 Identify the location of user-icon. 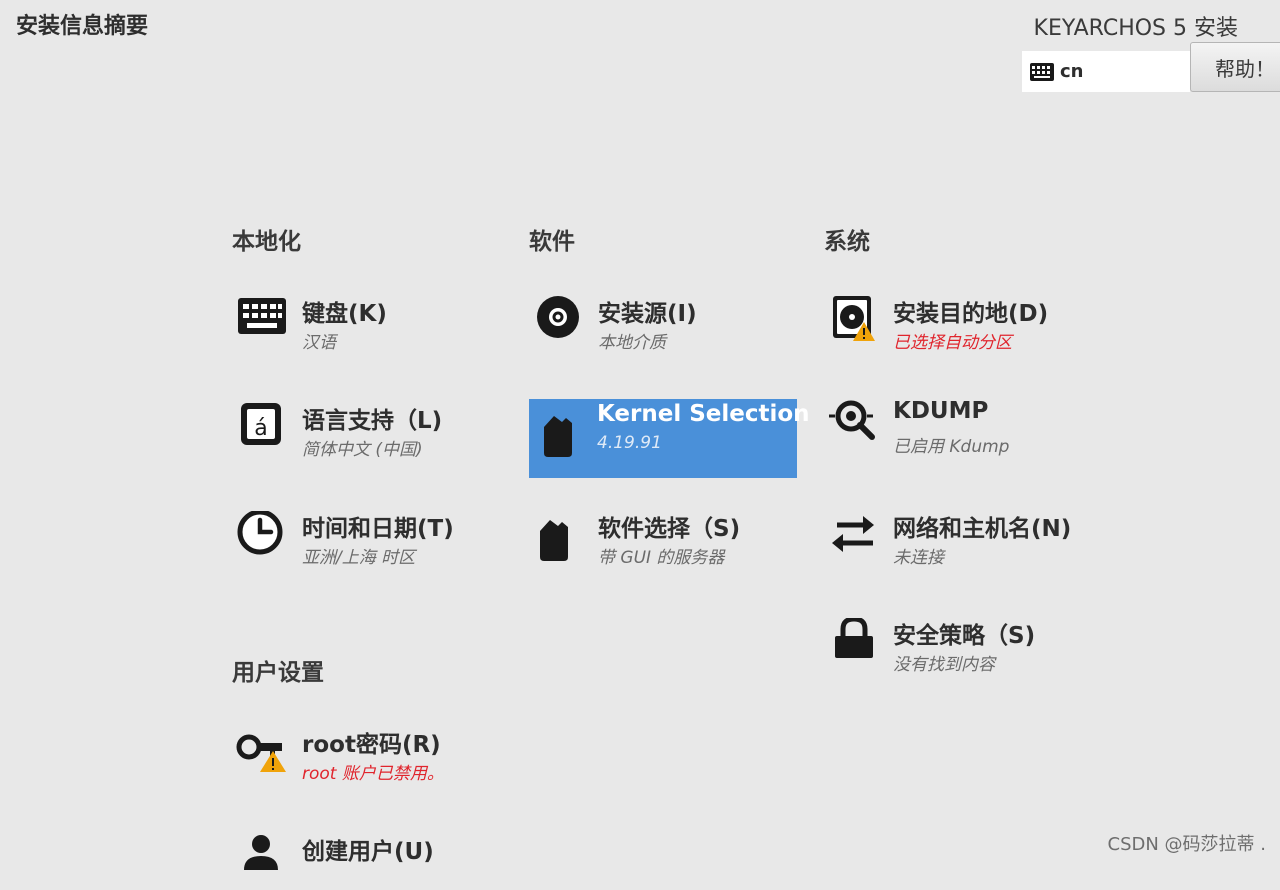
(261, 852).